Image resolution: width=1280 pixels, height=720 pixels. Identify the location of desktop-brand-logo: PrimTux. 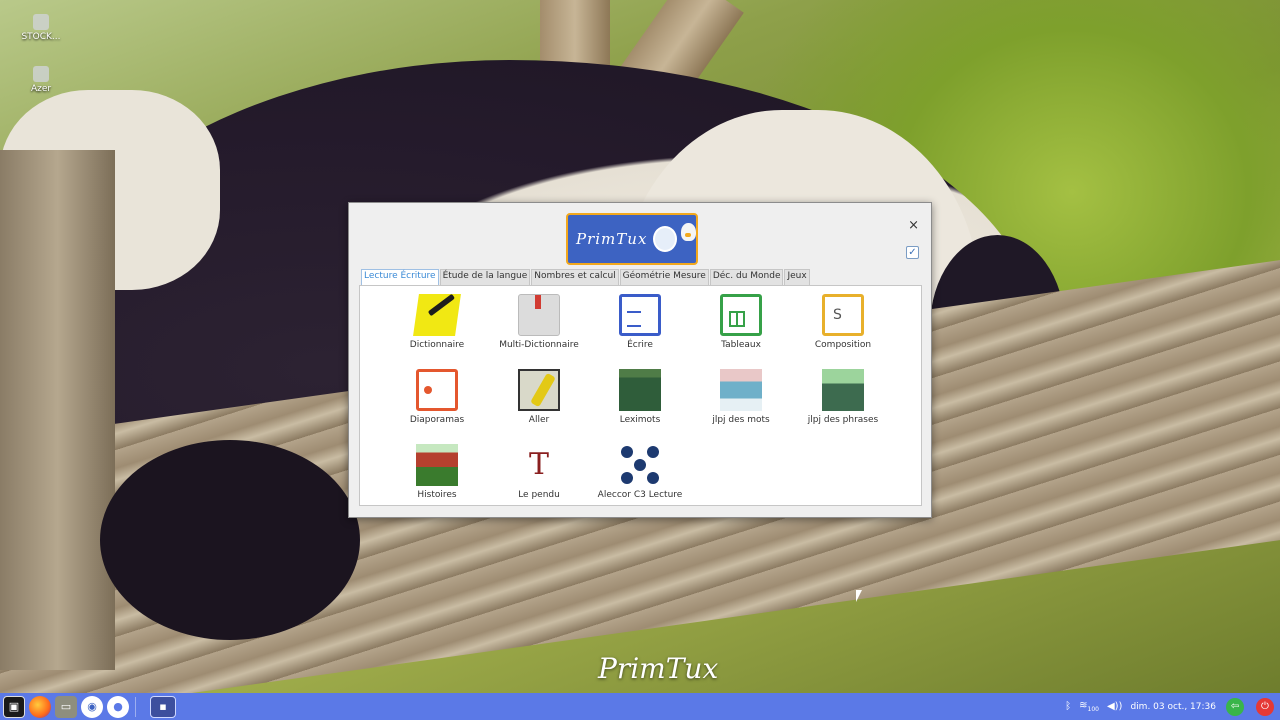
(658, 668).